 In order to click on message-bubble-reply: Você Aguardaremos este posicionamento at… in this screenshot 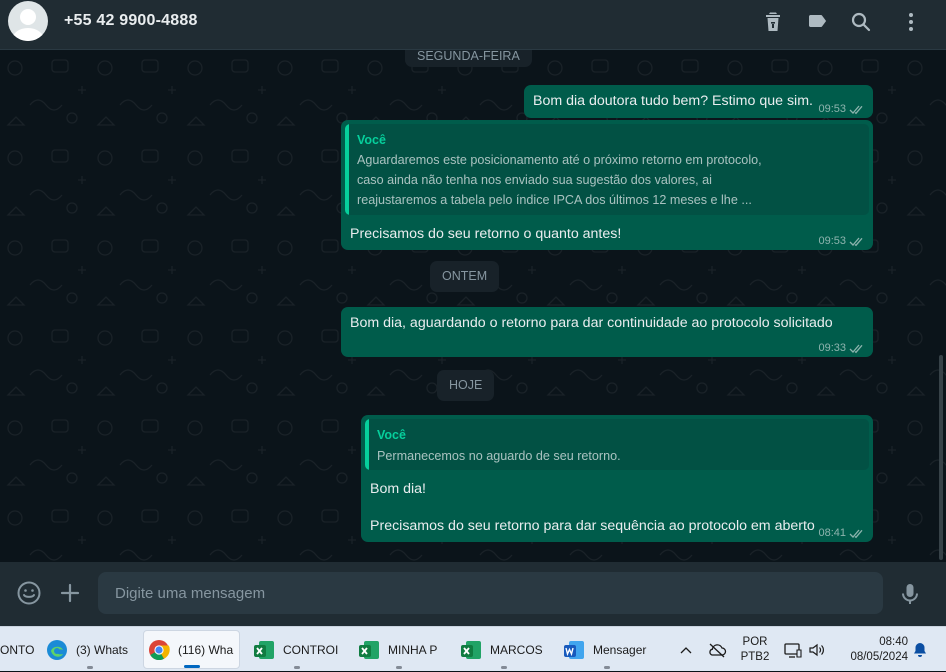, I will do `click(607, 185)`.